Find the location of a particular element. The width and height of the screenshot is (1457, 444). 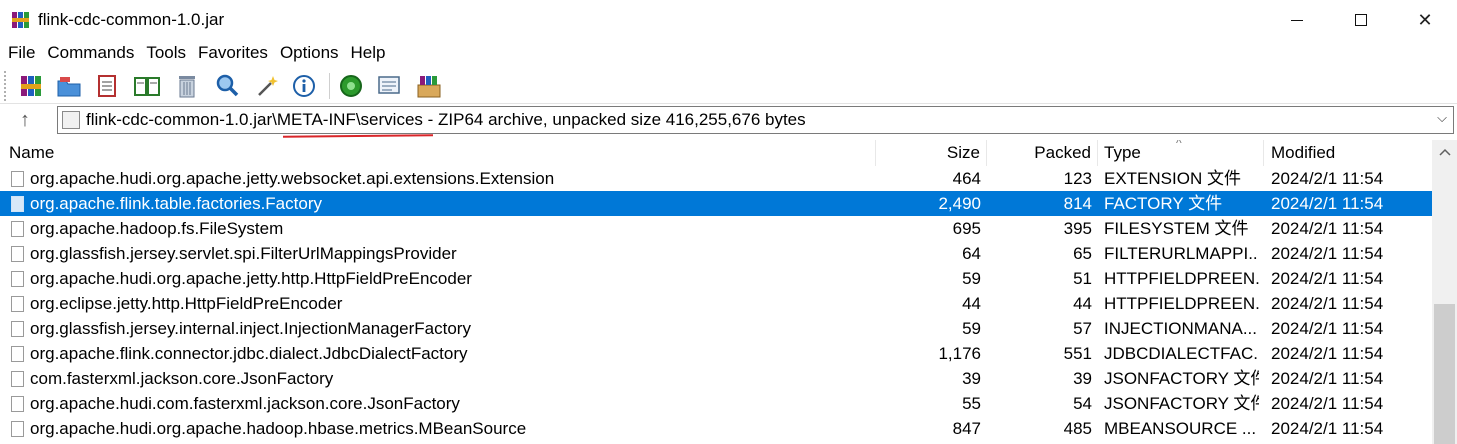

column-header-packed: Packed is located at coordinates (1042, 153).